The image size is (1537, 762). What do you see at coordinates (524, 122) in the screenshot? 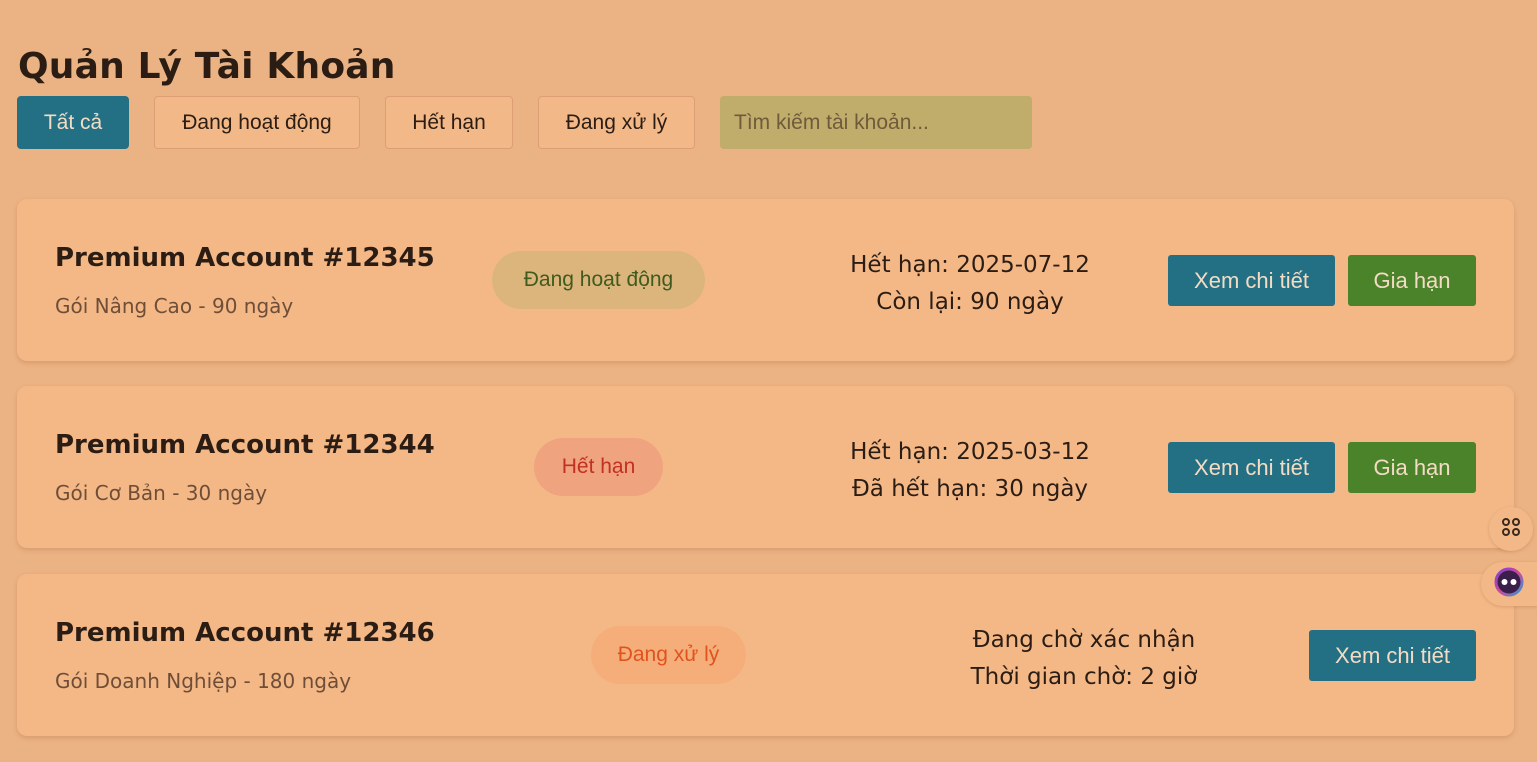
I see `filter-bar: Tất cả Đang hoạt động Hết hạn Đang xử lý` at bounding box center [524, 122].